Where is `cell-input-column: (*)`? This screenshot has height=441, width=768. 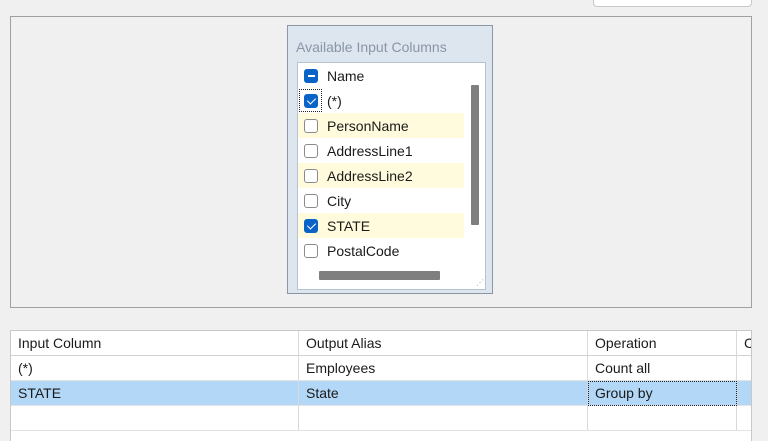
cell-input-column: (*) is located at coordinates (155, 368).